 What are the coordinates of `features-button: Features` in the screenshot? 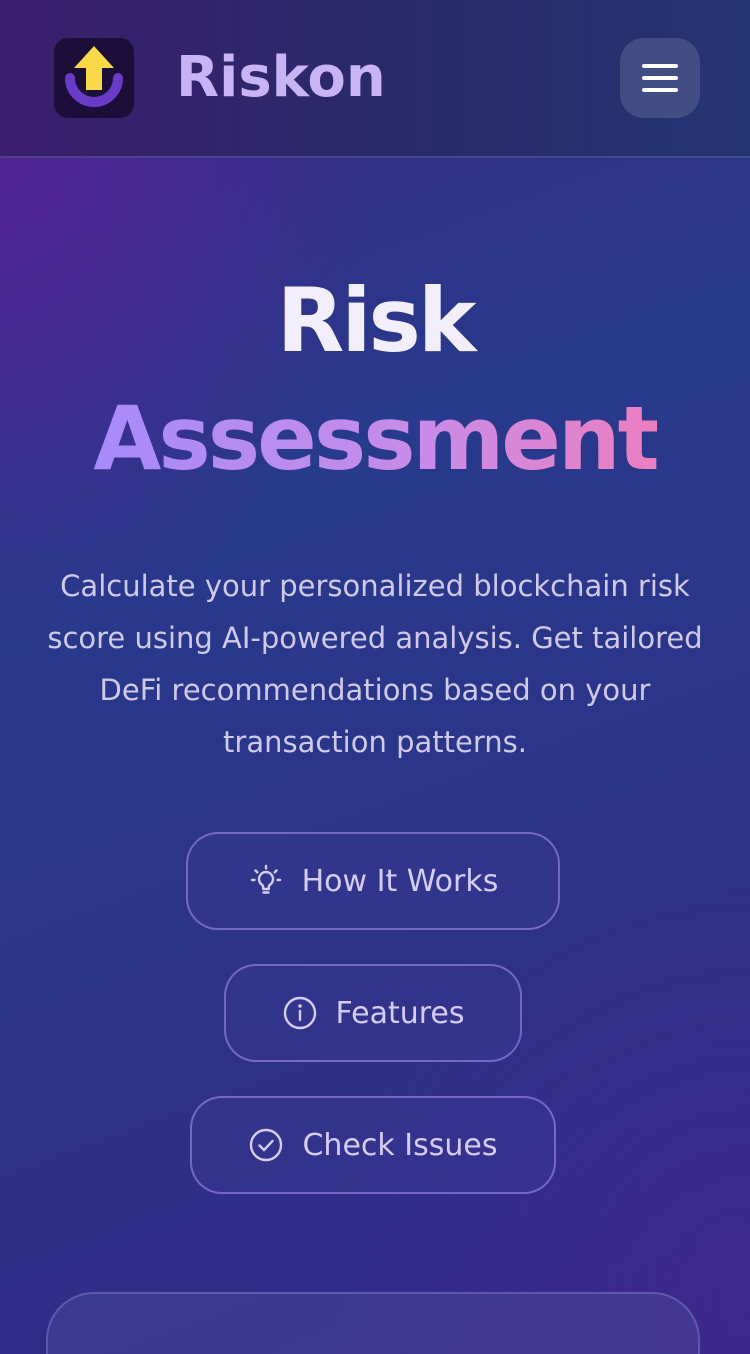 It's located at (373, 1013).